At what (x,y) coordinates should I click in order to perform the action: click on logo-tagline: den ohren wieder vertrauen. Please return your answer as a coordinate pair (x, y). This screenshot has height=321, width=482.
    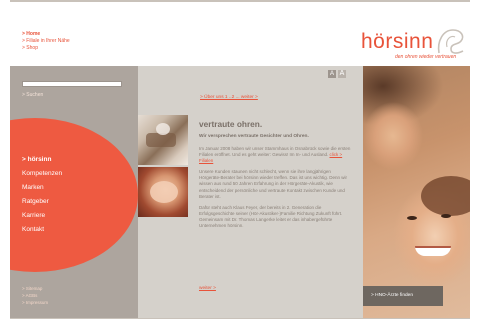
    Looking at the image, I should click on (426, 57).